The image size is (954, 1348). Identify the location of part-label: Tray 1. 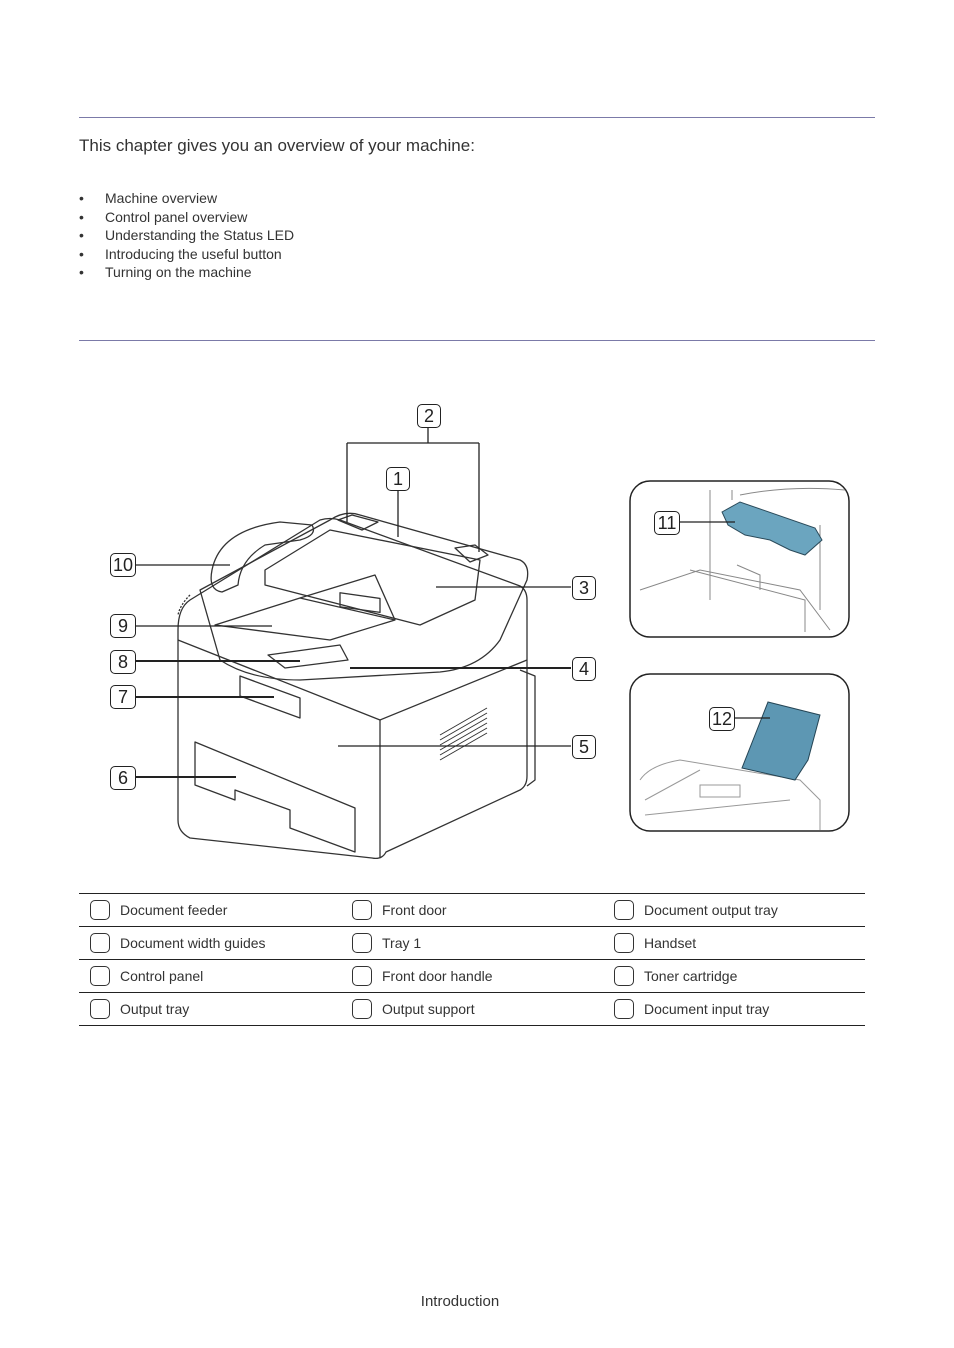
(402, 943).